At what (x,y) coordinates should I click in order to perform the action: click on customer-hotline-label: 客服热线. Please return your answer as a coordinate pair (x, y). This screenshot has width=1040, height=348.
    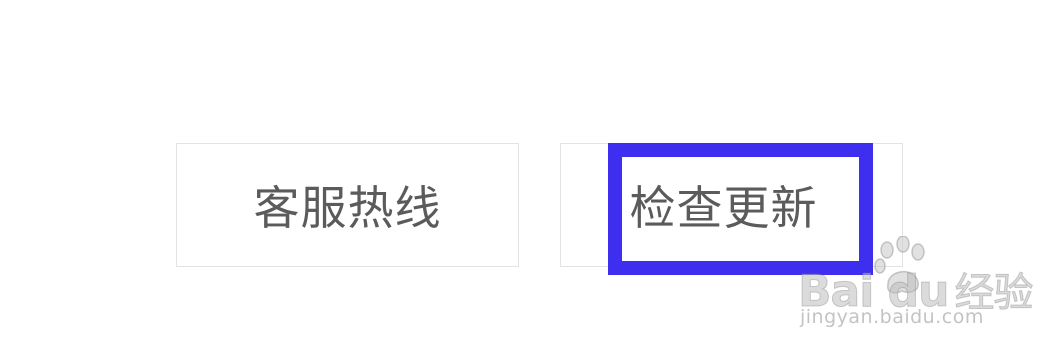
    Looking at the image, I should click on (347, 208).